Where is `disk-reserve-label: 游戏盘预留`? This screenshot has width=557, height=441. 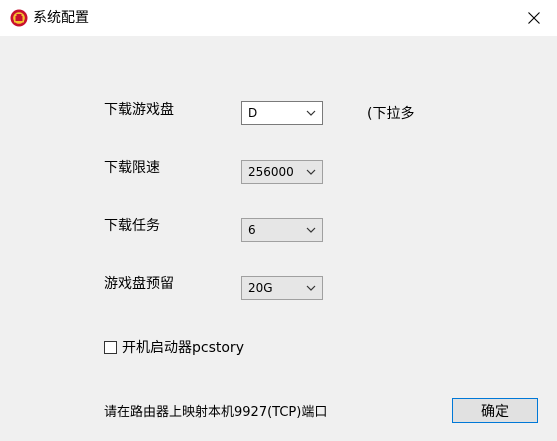 disk-reserve-label: 游戏盘预留 is located at coordinates (139, 284).